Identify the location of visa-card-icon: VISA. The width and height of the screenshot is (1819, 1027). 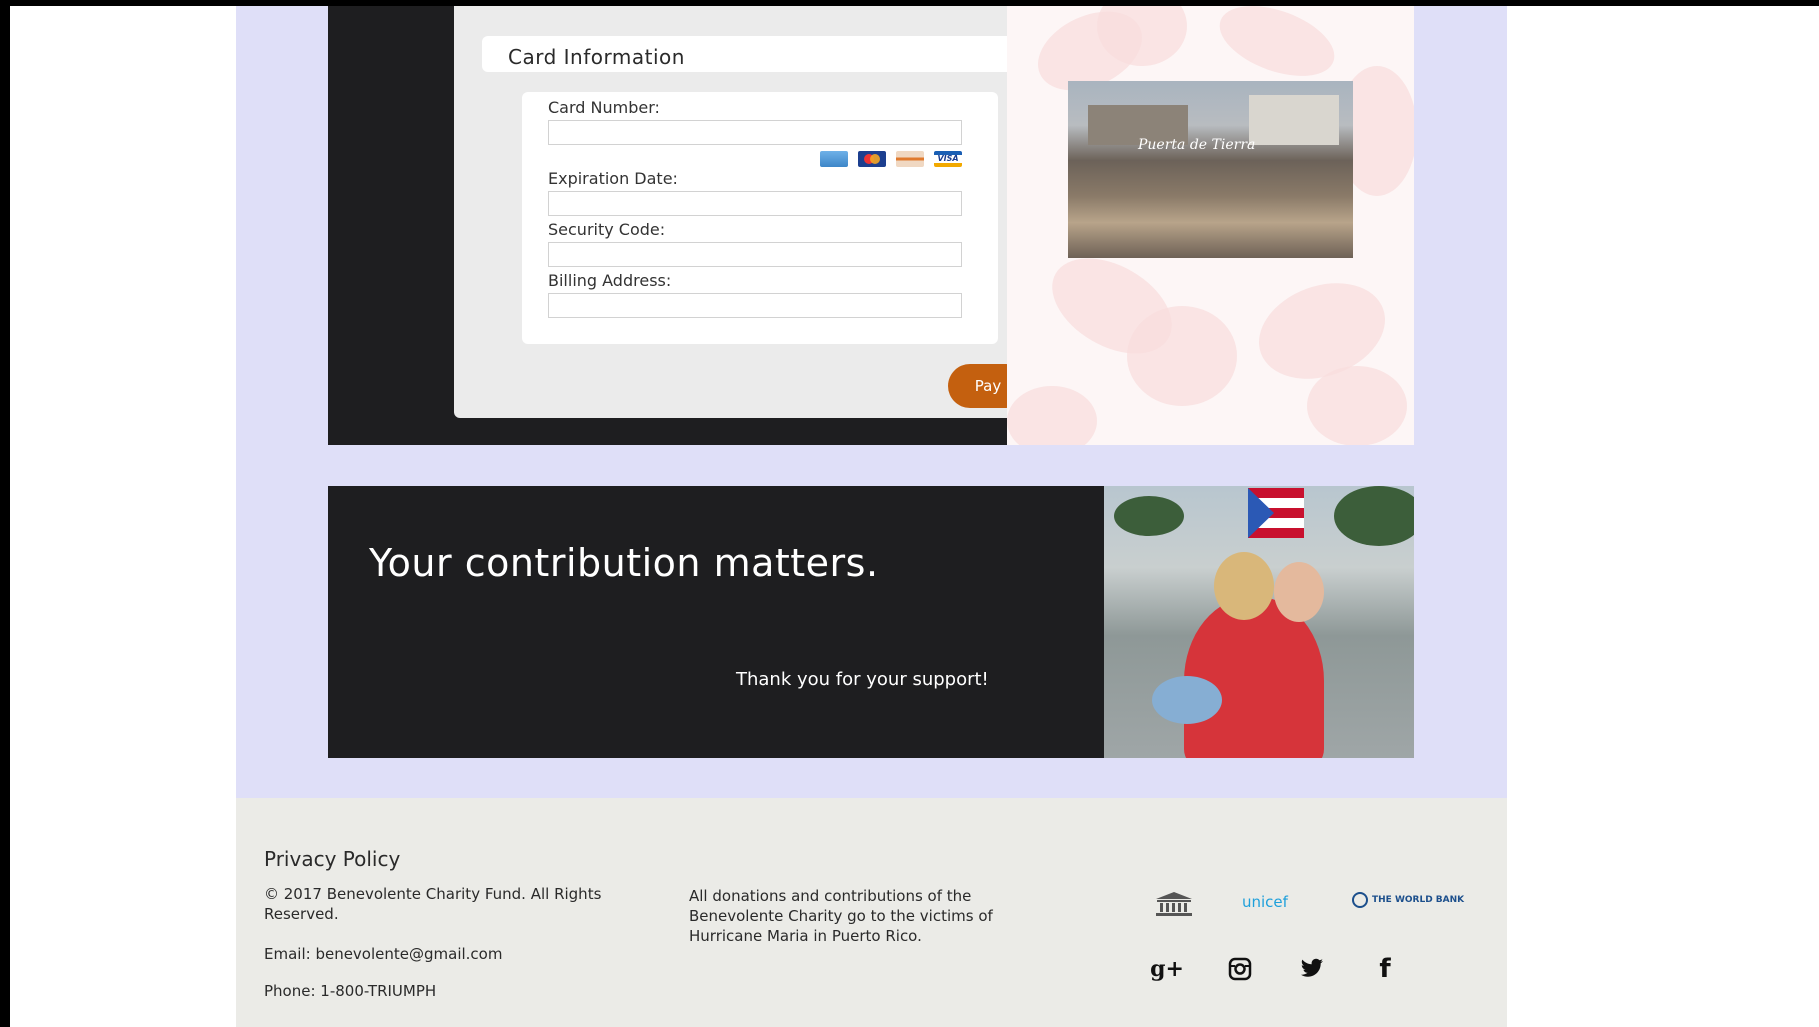
(948, 159).